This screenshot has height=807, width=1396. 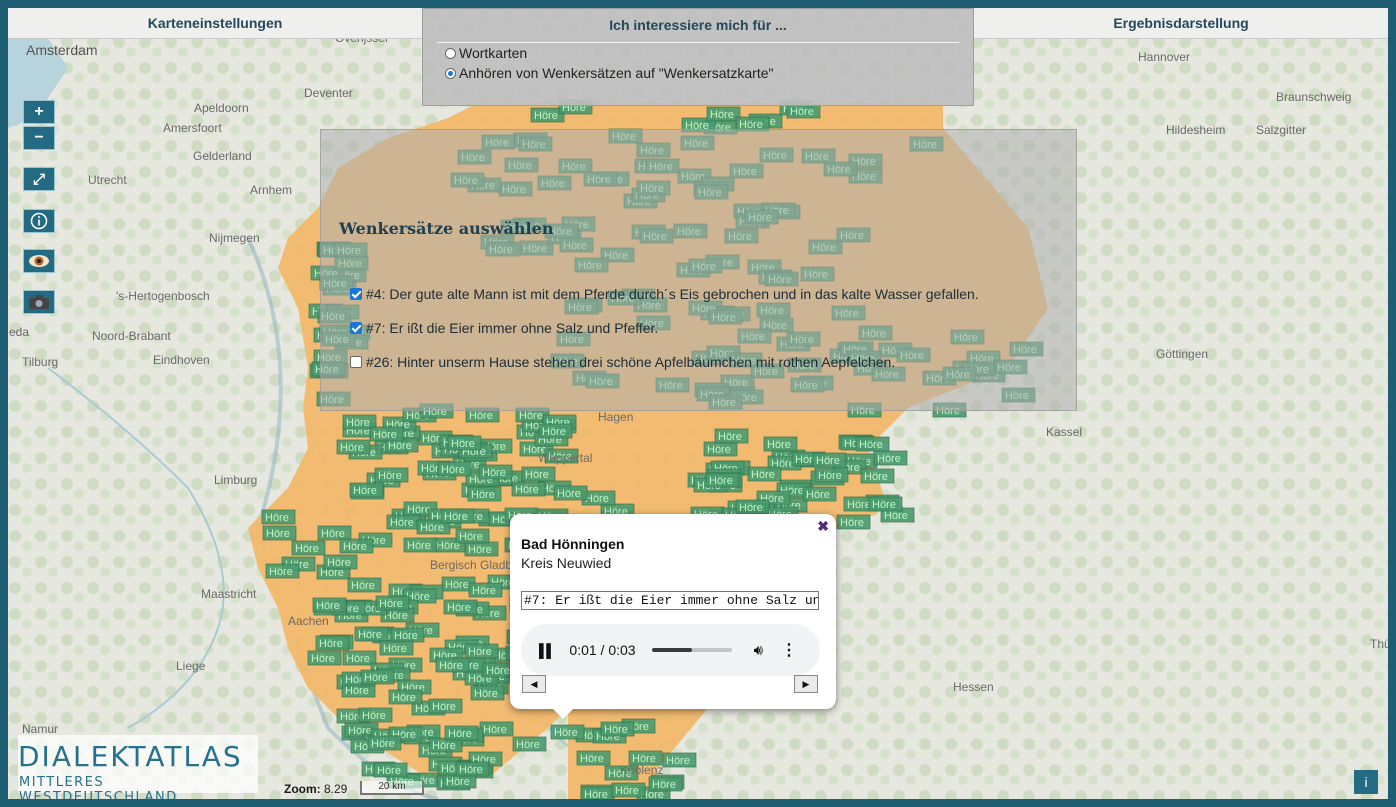 What do you see at coordinates (823, 526) in the screenshot?
I see `close-icon: ✖` at bounding box center [823, 526].